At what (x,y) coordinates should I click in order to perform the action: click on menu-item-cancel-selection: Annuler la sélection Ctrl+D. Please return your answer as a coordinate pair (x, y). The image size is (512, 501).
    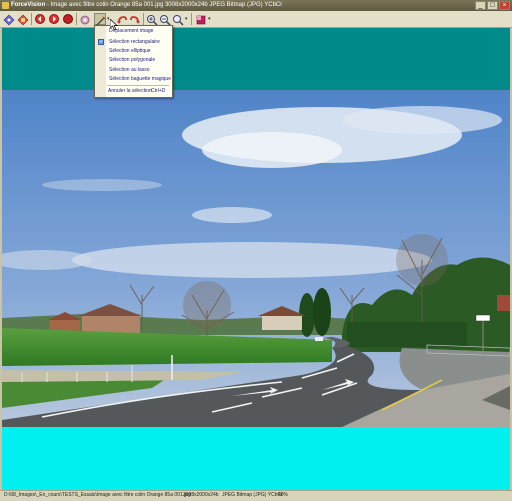
    Looking at the image, I should click on (133, 91).